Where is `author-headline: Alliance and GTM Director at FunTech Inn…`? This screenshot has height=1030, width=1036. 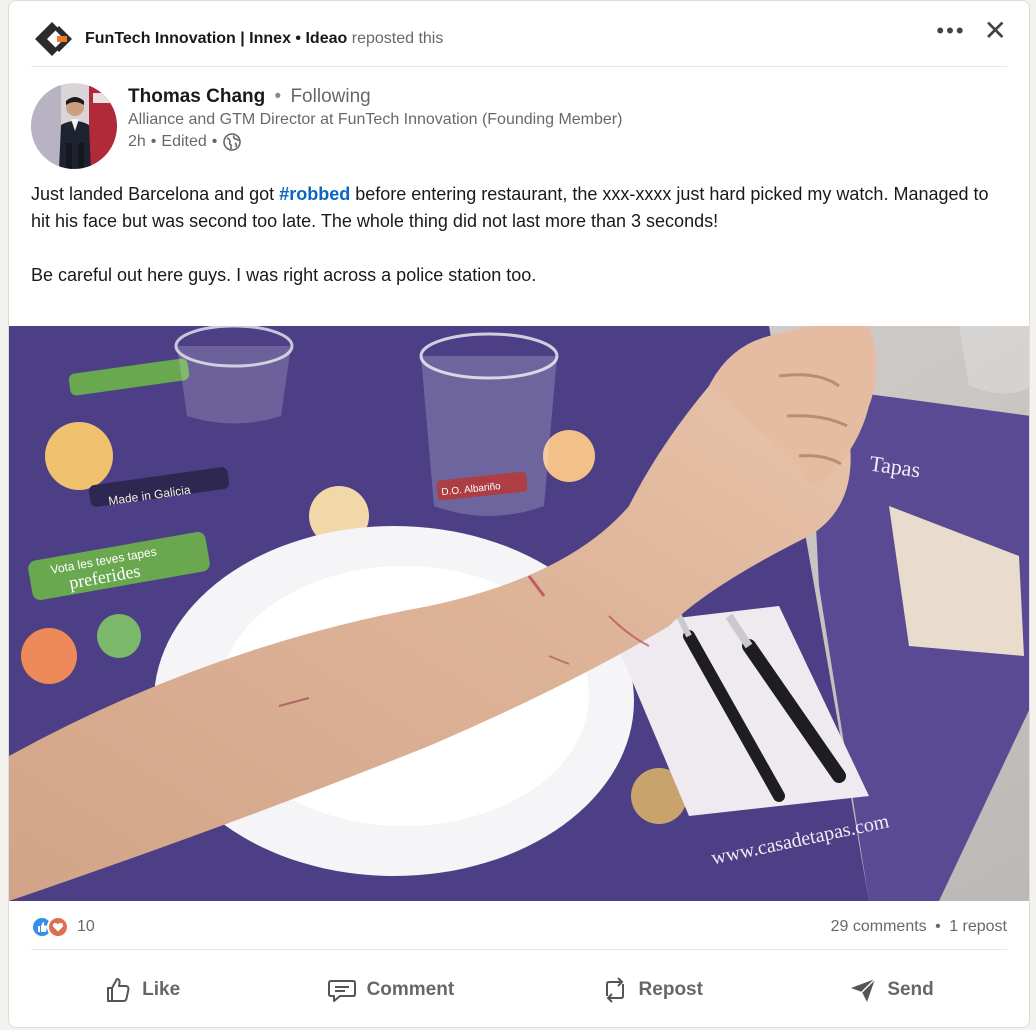 author-headline: Alliance and GTM Director at FunTech Inn… is located at coordinates (375, 119).